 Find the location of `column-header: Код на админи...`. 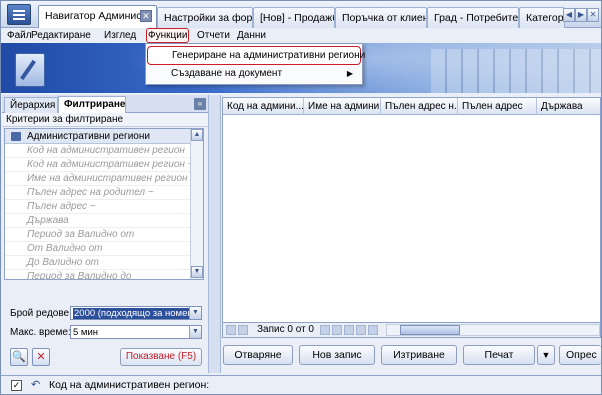

column-header: Код на админи... is located at coordinates (263, 106).